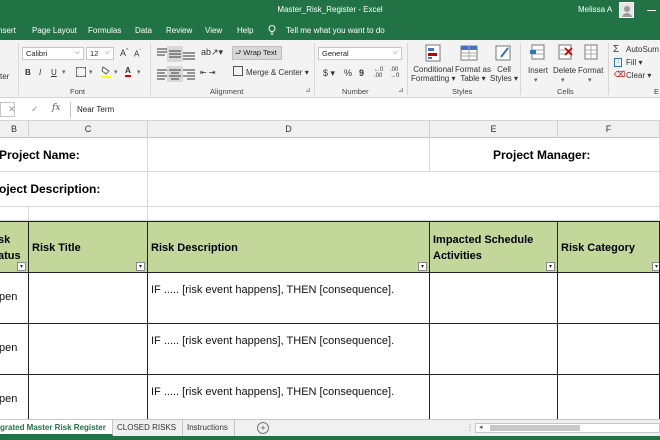  Describe the element at coordinates (81, 72) in the screenshot. I see `borders-icon` at that location.